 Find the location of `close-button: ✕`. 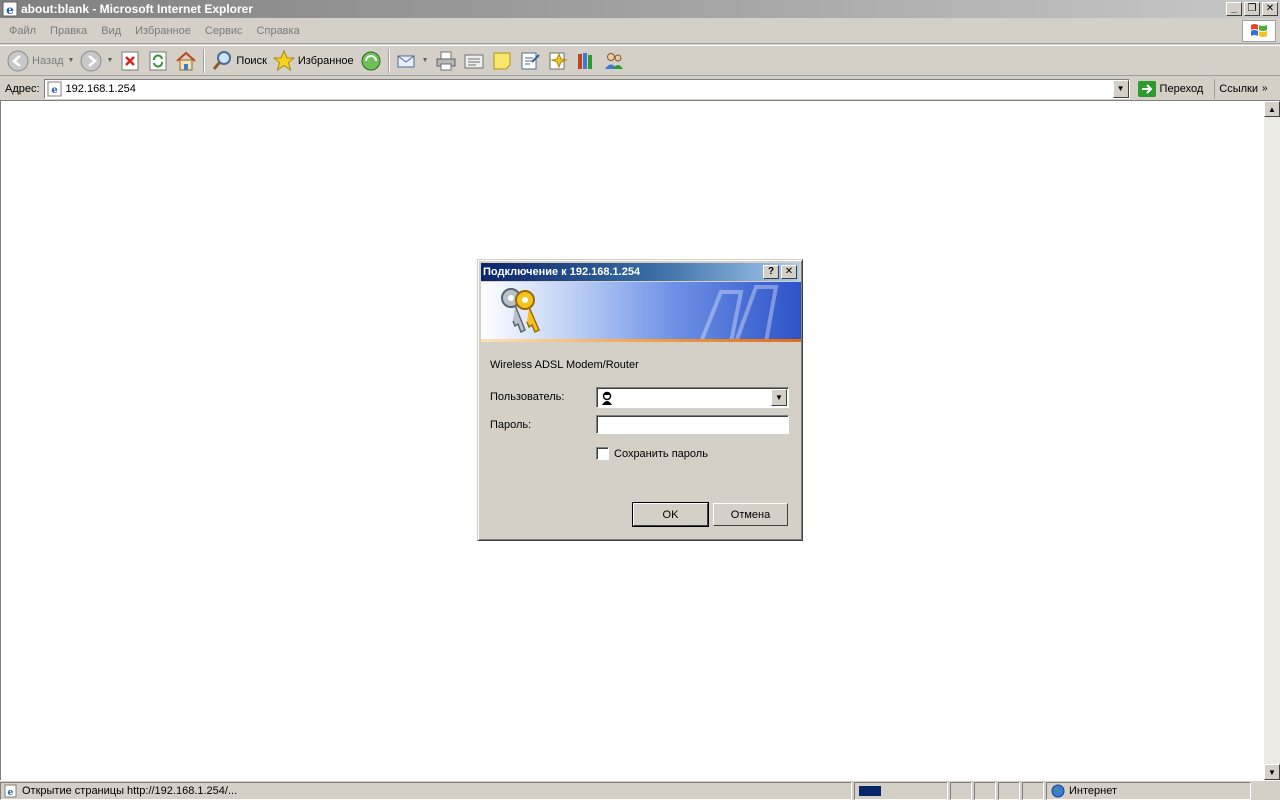

close-button: ✕ is located at coordinates (1270, 9).